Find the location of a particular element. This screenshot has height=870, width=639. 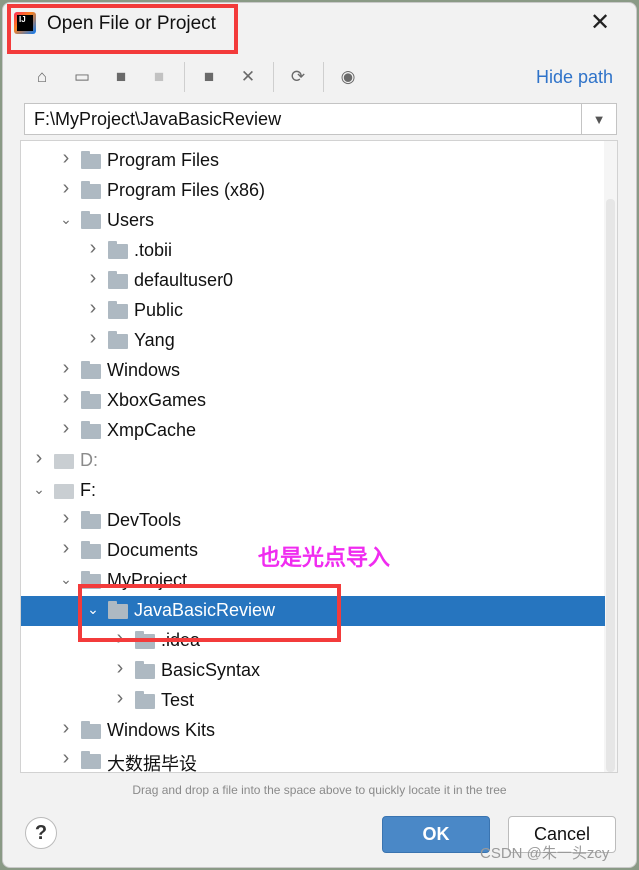

annotation-box-selection is located at coordinates (209, 613).